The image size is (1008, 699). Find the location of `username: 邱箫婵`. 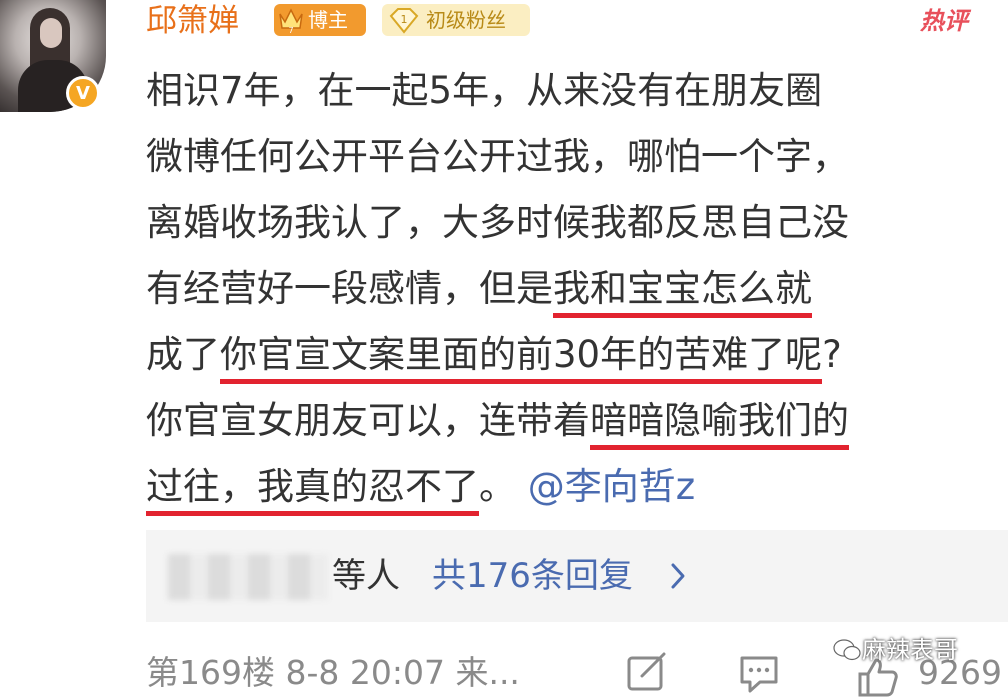

username: 邱箫婵 is located at coordinates (192, 21).